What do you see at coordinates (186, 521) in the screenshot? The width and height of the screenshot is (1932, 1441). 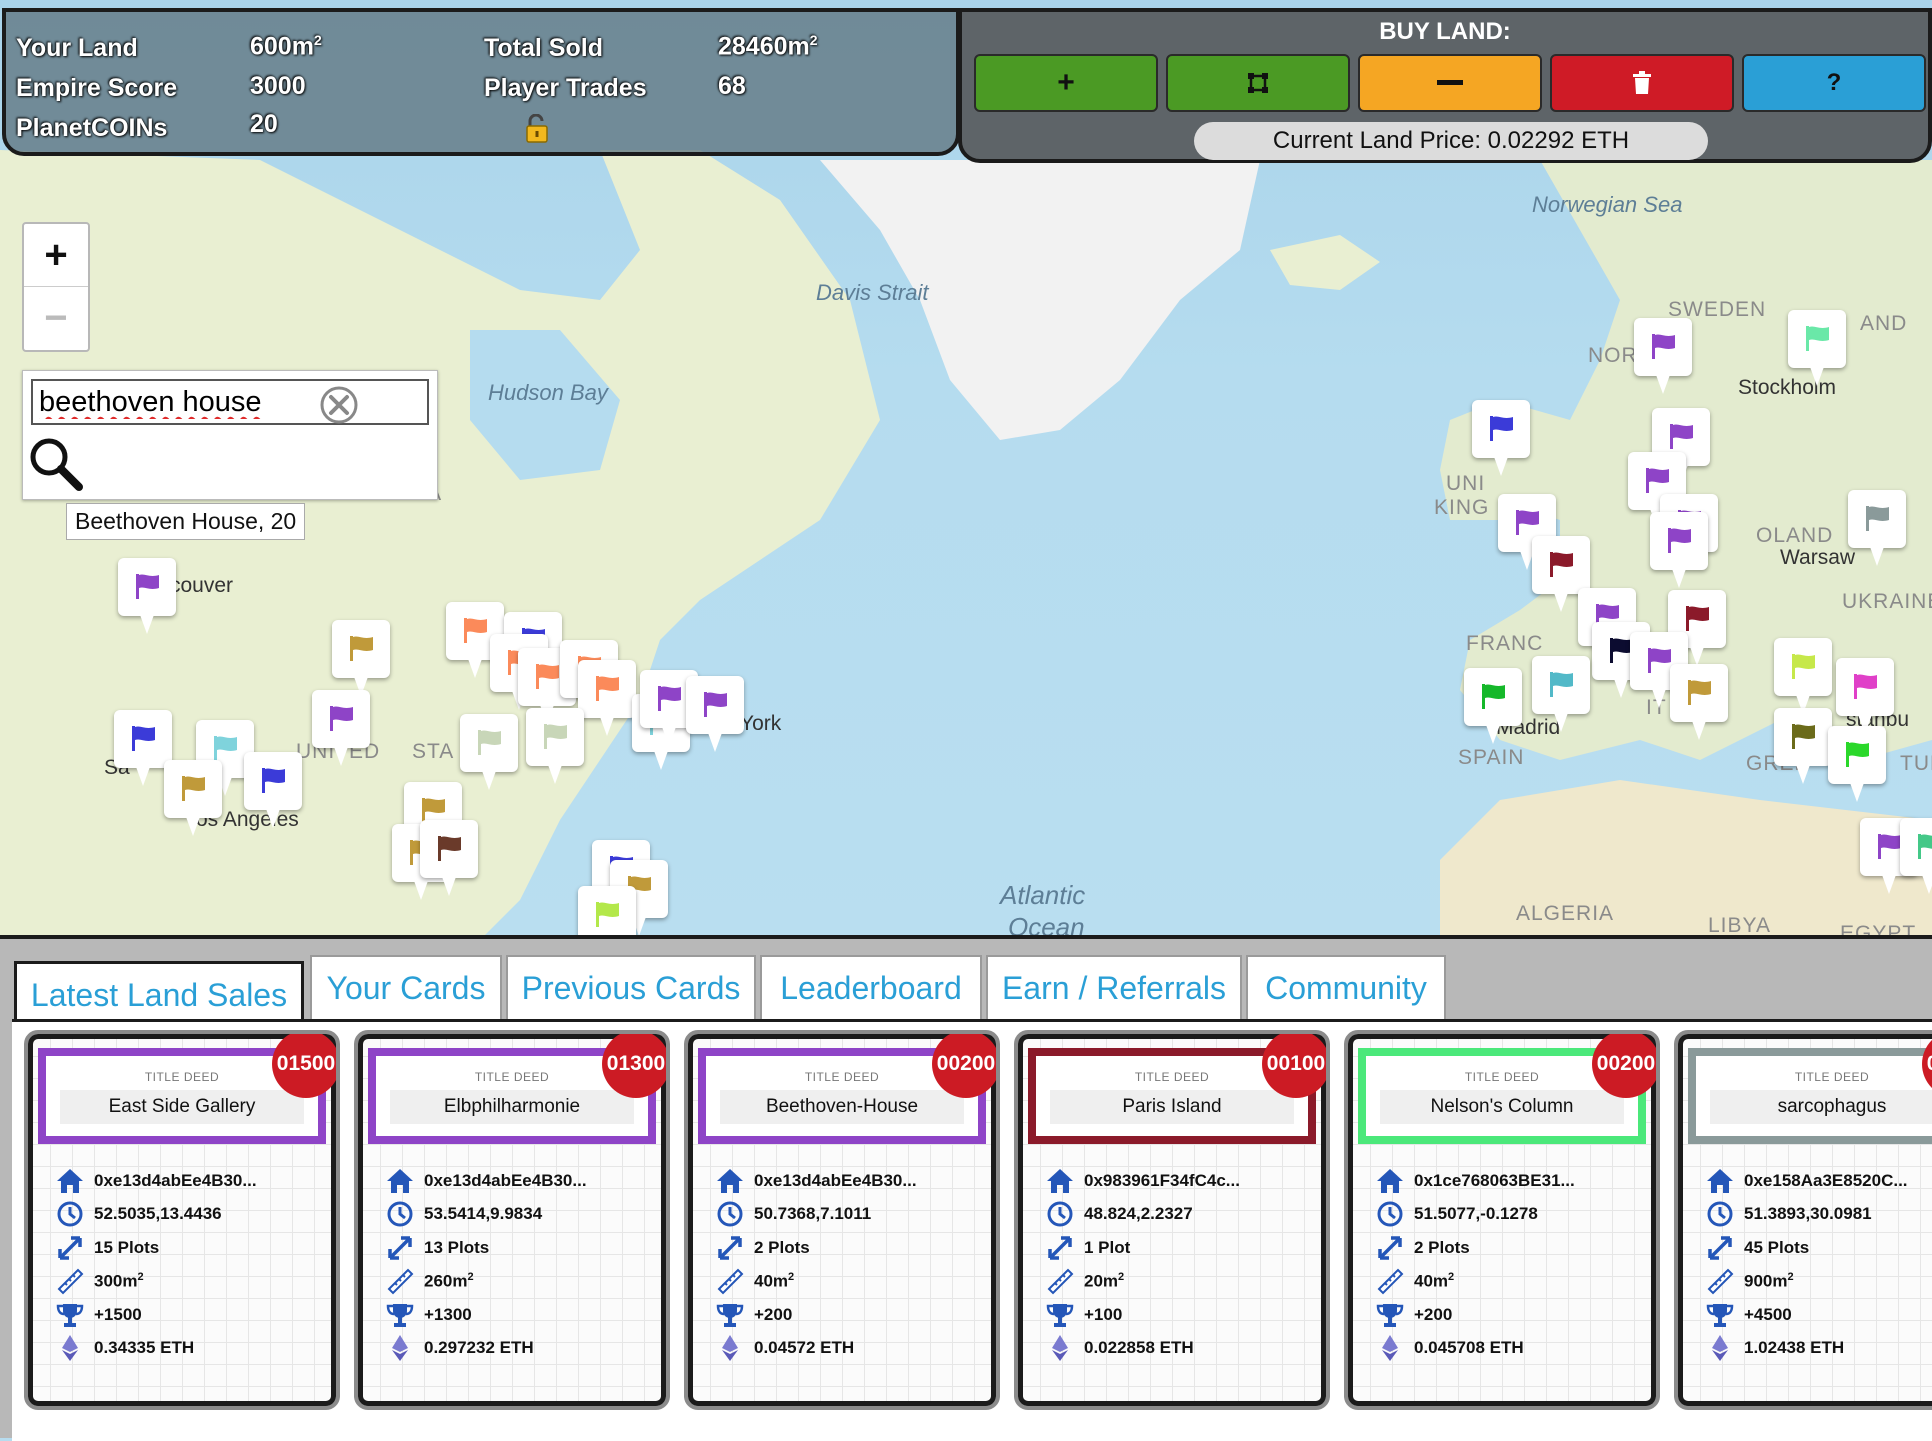 I see `search-suggestion: Beethoven House, 20` at bounding box center [186, 521].